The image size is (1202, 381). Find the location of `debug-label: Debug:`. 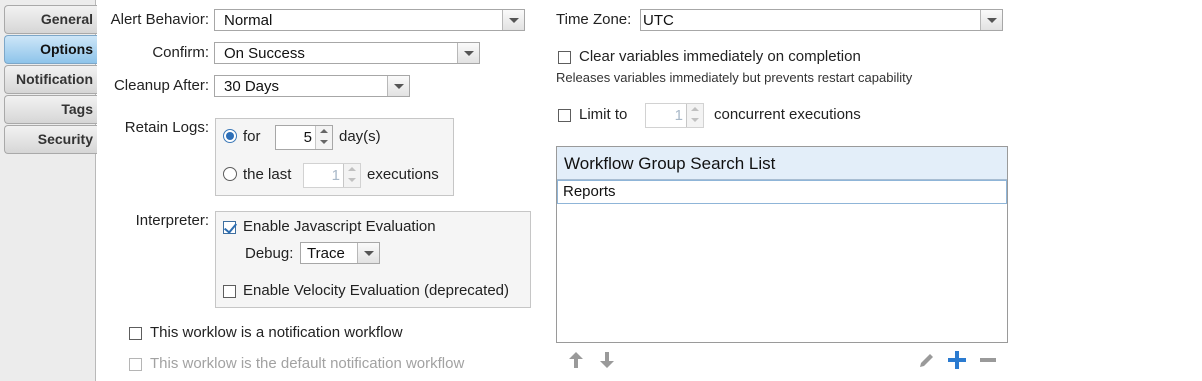

debug-label: Debug: is located at coordinates (269, 253).